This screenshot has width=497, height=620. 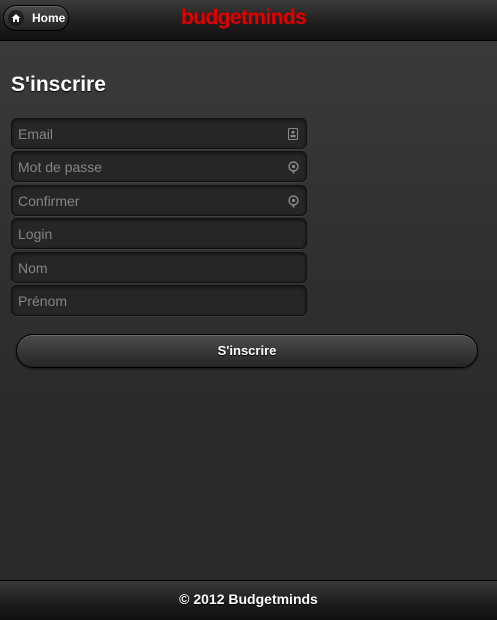 I want to click on lastname-field, so click(x=159, y=267).